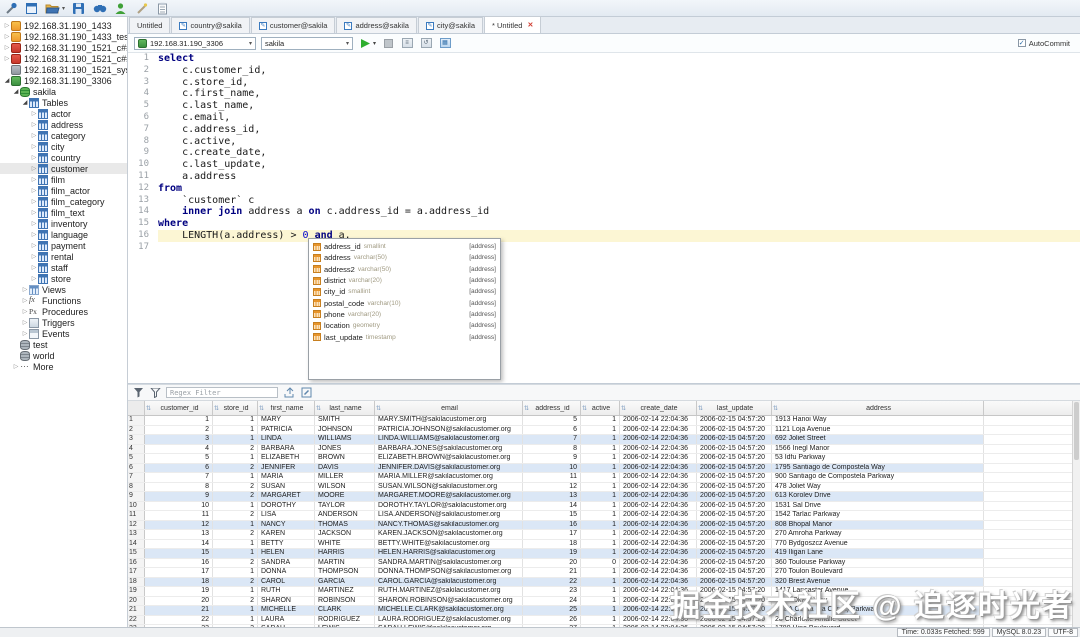 Image resolution: width=1080 pixels, height=637 pixels. Describe the element at coordinates (286, 626) in the screenshot. I see `cell-first_name: SARAH` at that location.